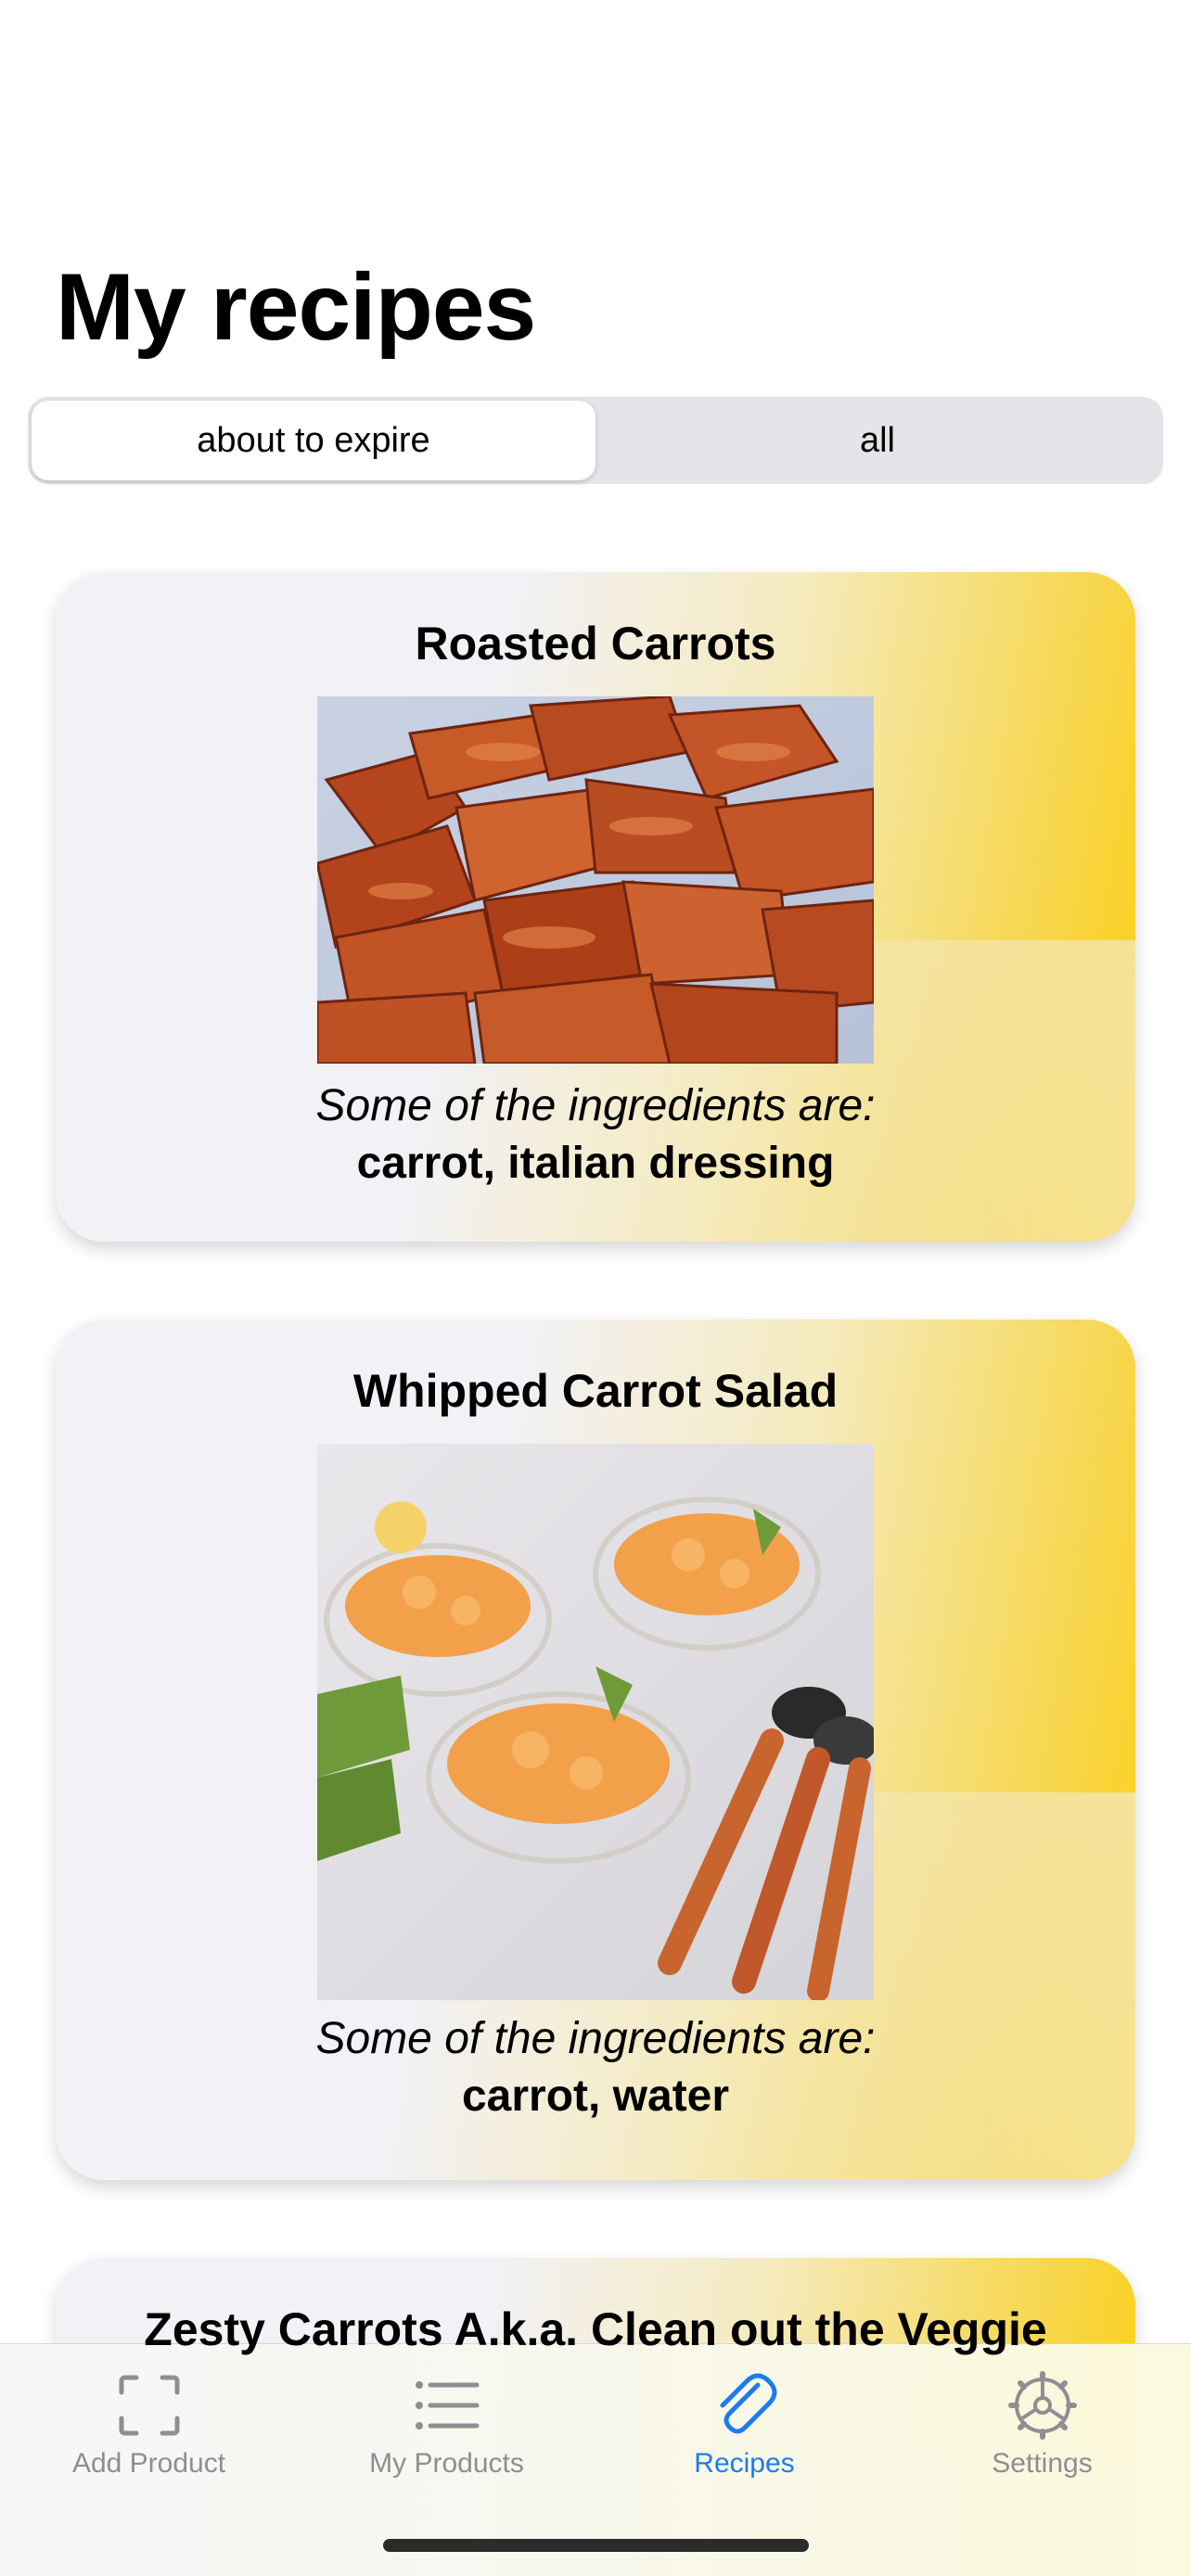 This screenshot has height=2576, width=1191. Describe the element at coordinates (596, 2545) in the screenshot. I see `home-indicator` at that location.